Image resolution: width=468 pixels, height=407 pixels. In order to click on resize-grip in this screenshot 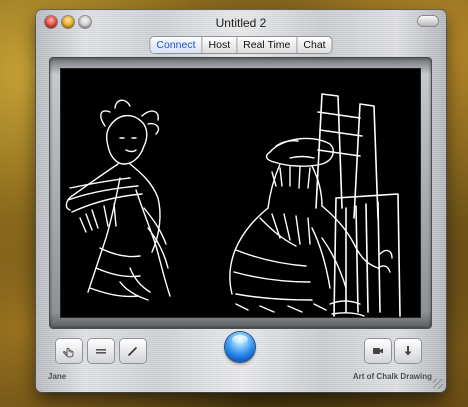, I will do `click(438, 384)`.